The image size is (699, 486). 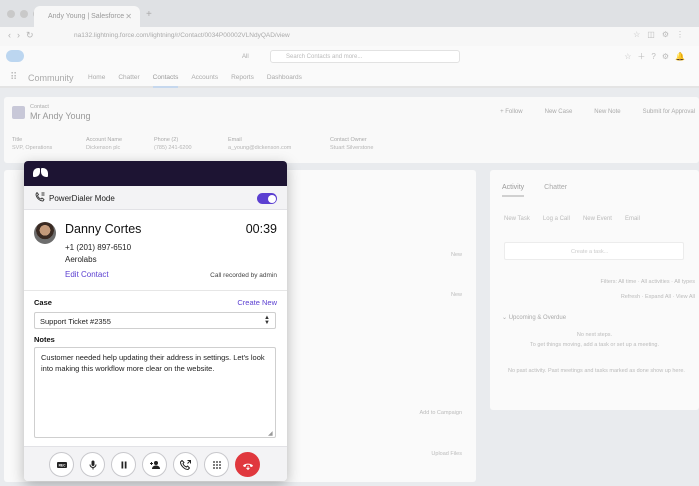 I want to click on activity-refresh-links: Refresh · Expand All · View All, so click(x=658, y=297).